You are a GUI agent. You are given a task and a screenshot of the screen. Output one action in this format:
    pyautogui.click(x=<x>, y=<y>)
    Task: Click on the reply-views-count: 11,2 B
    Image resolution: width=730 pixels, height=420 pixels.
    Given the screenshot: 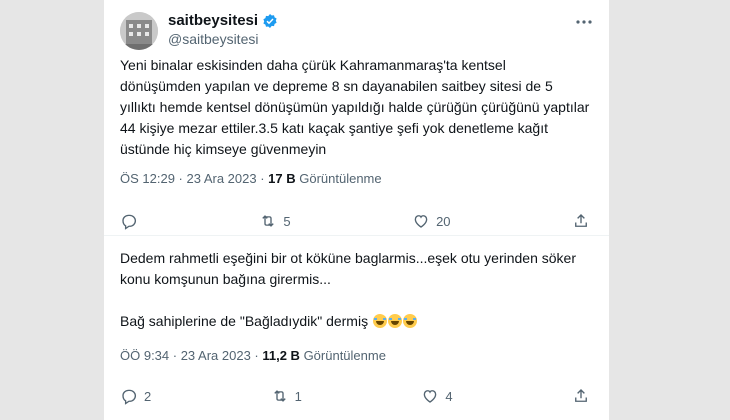 What is the action you would take?
    pyautogui.click(x=281, y=355)
    